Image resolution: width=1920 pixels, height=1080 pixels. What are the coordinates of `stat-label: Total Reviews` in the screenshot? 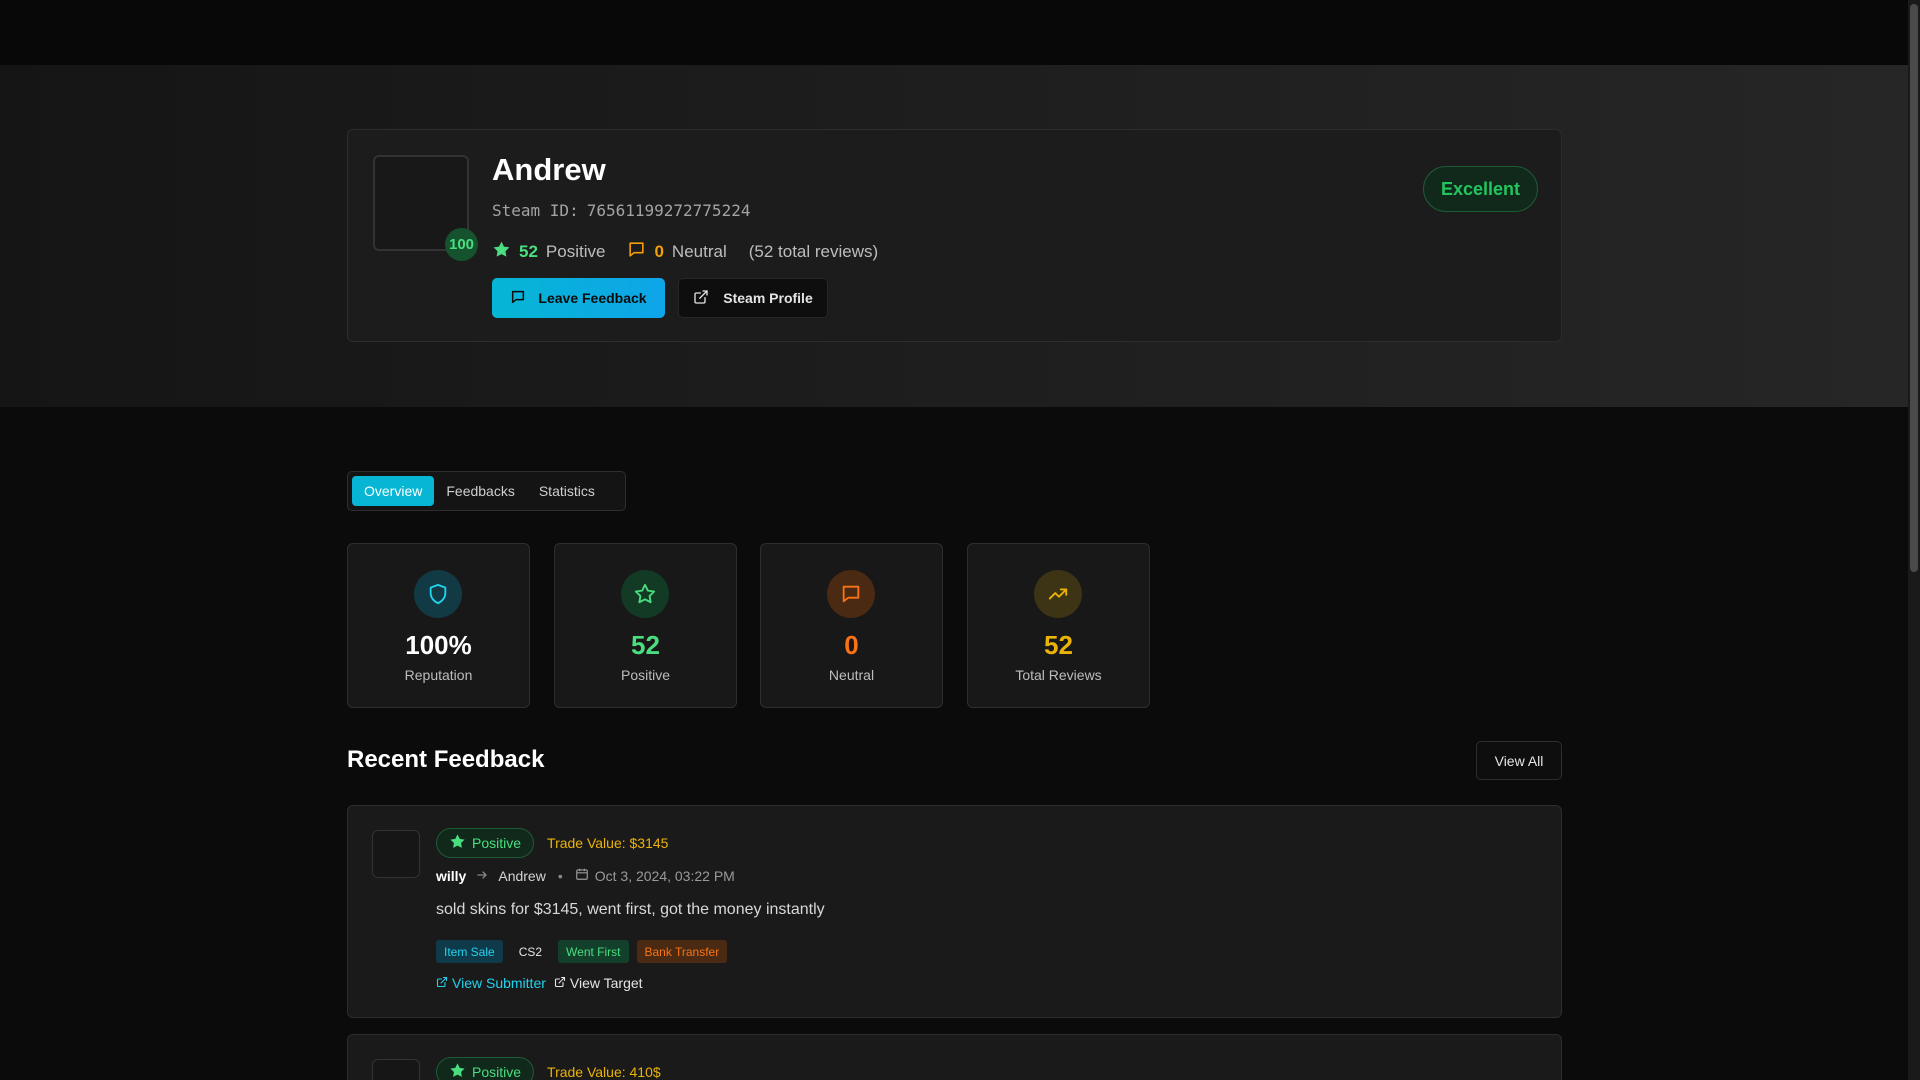 It's located at (1058, 675).